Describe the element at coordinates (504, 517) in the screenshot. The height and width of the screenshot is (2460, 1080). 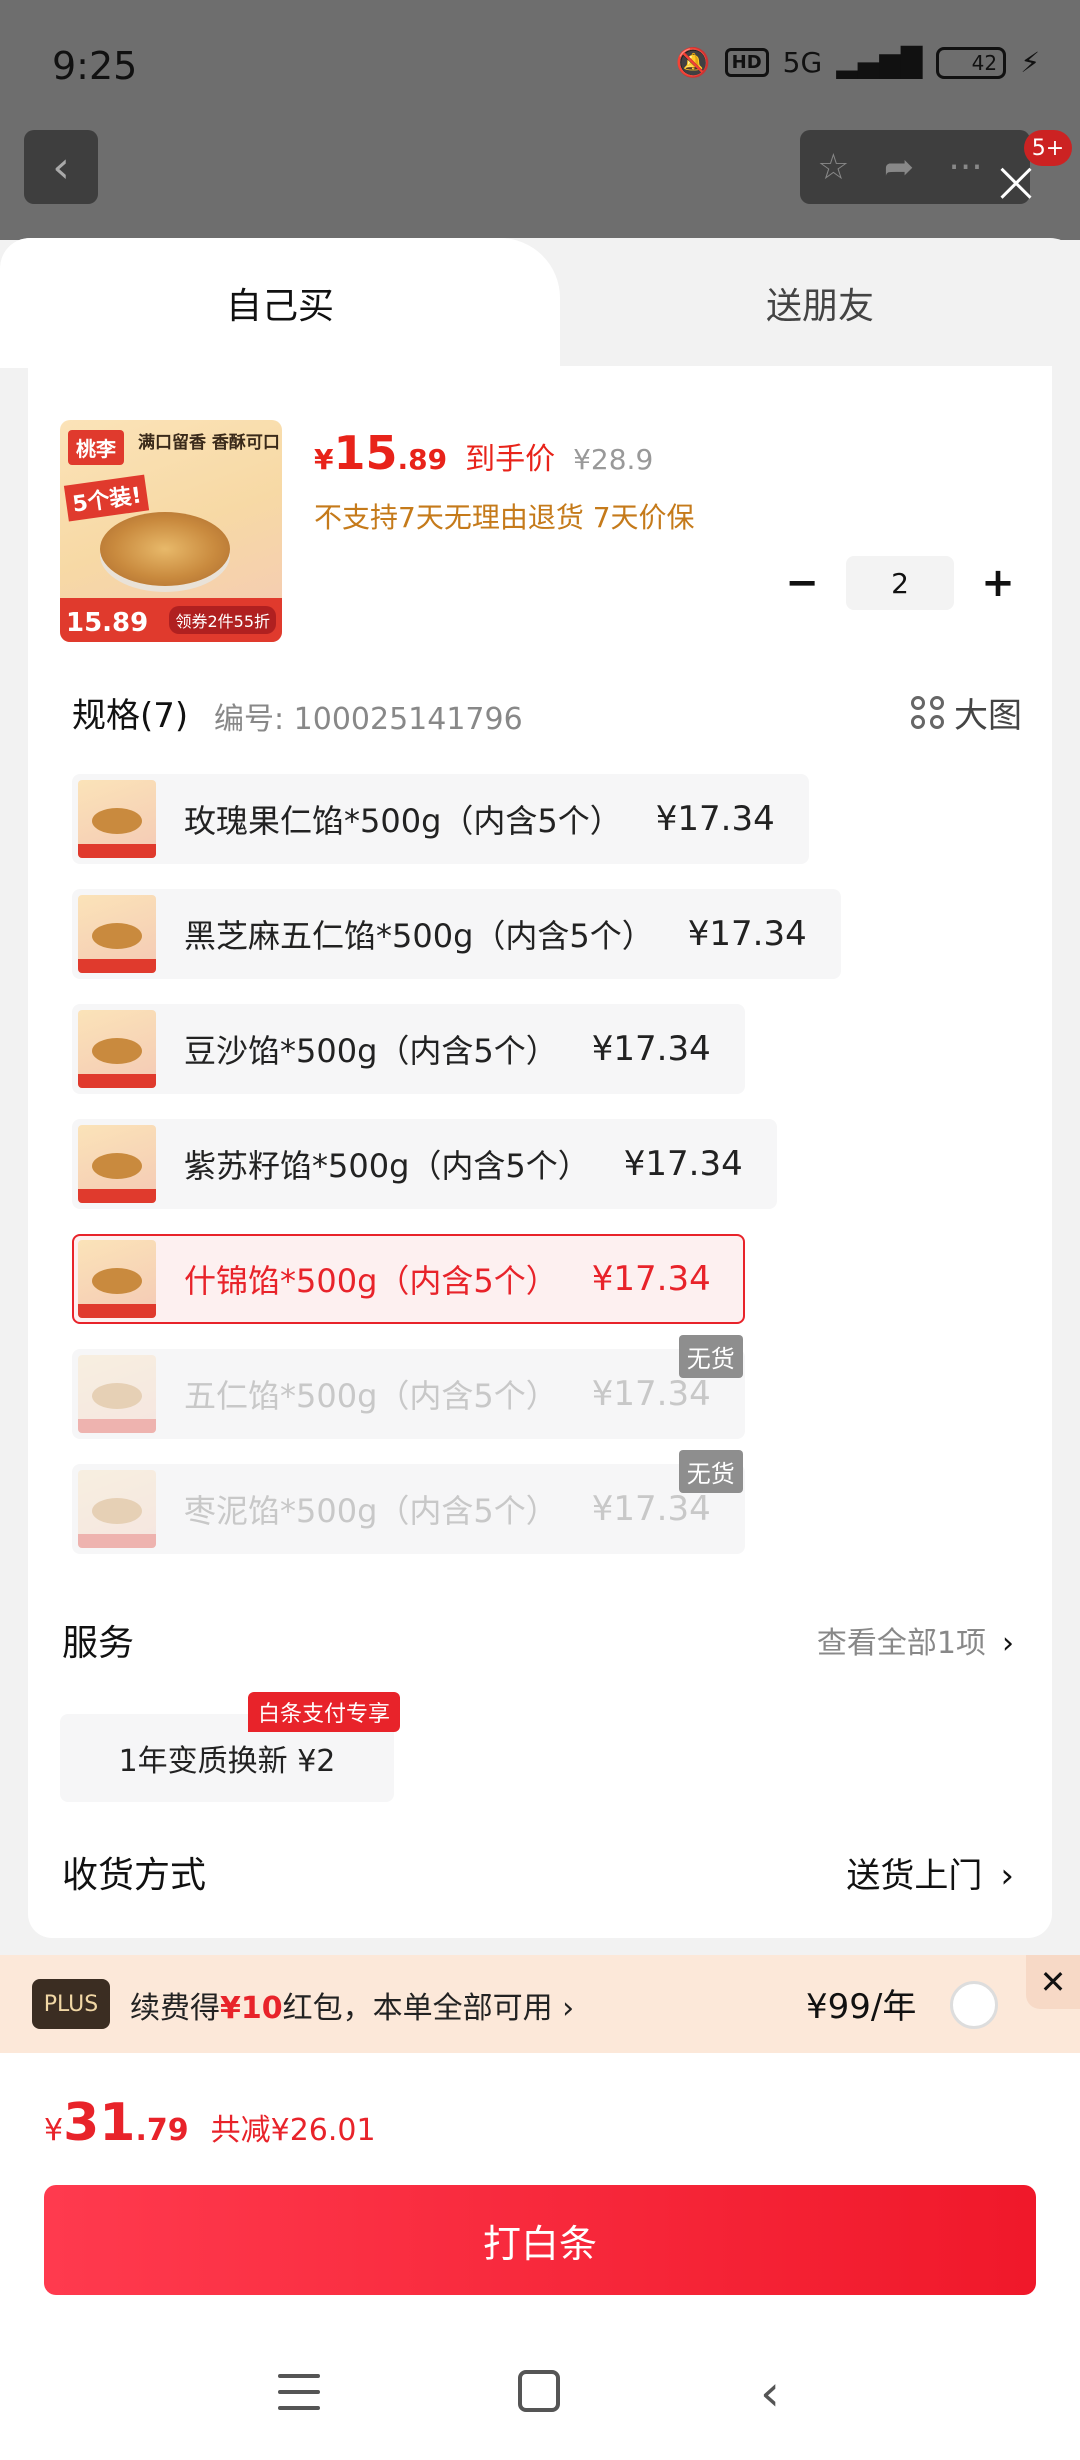
I see `return-policy: 不支持7天无理由退货 7天价保` at that location.